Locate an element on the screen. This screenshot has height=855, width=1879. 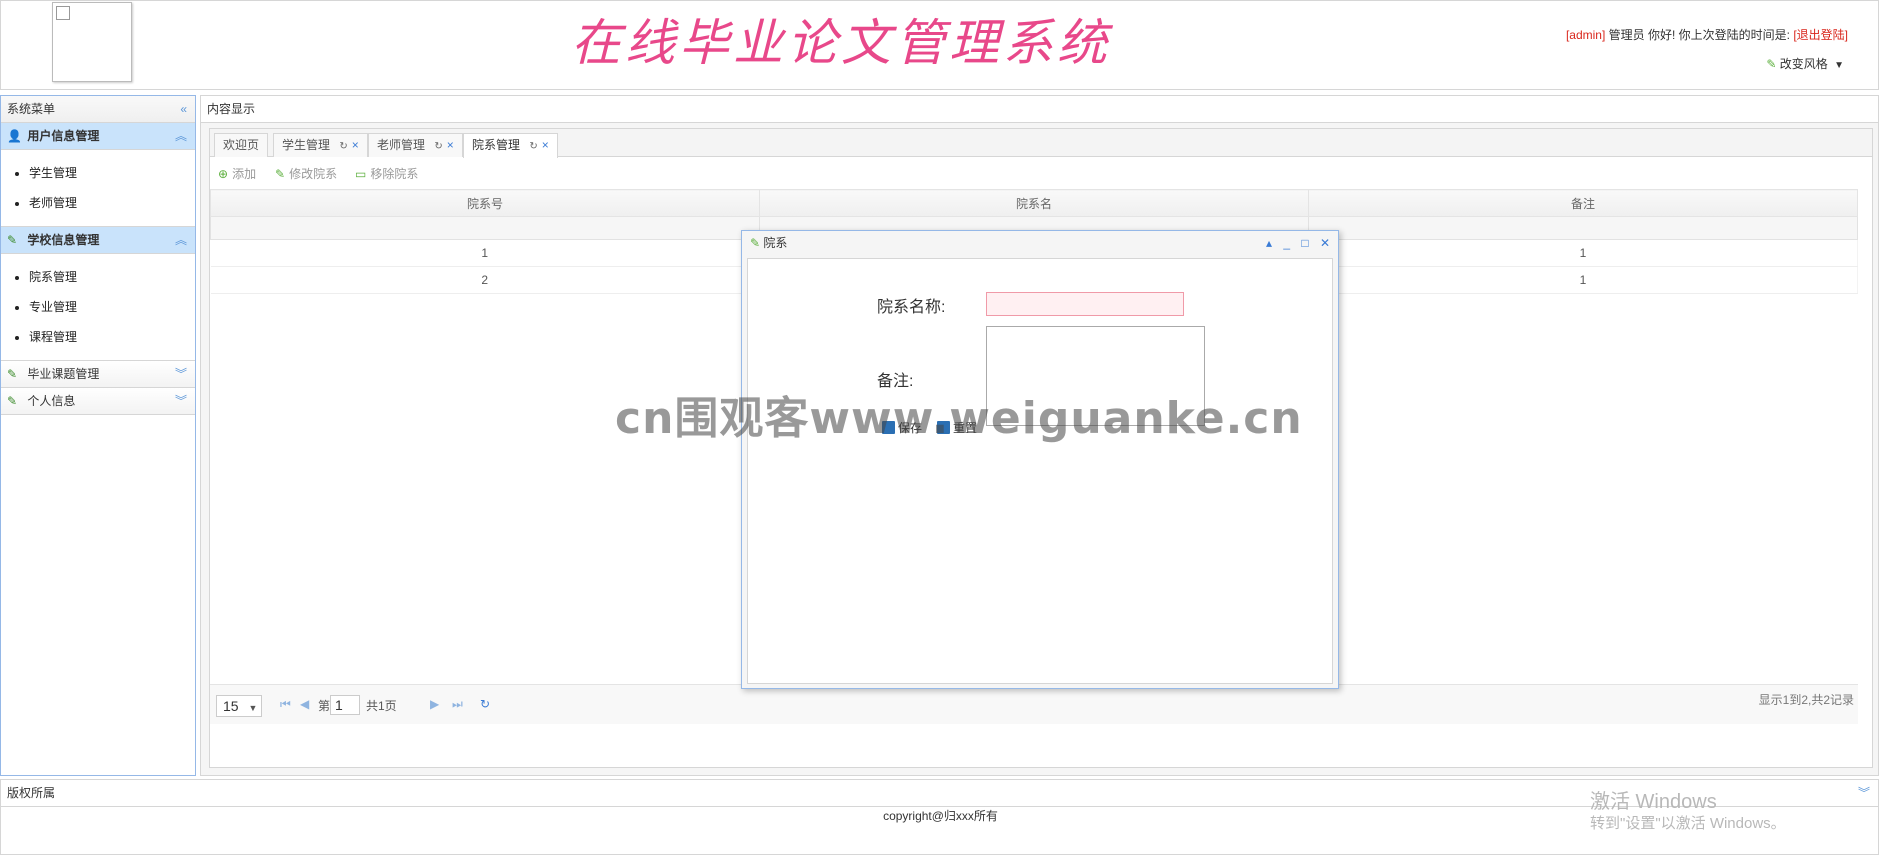
grid-toolbar: ⊕ 添加 ✎ 修改院系 ▭ 移除院系 is located at coordinates (1041, 174).